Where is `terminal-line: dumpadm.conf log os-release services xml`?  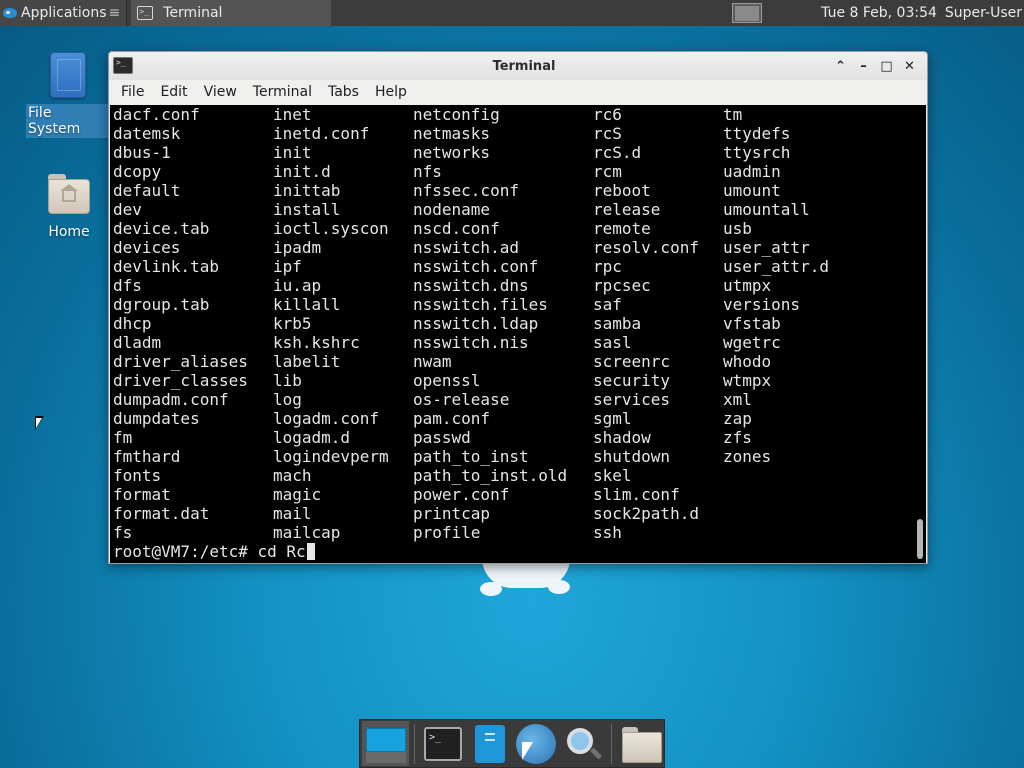 terminal-line: dumpadm.conf log os-release services xml is located at coordinates (508, 399).